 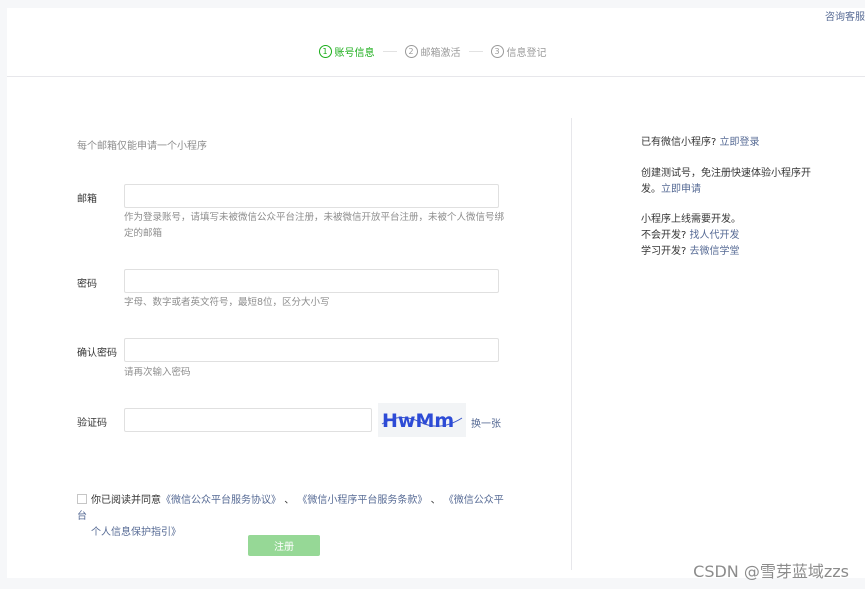 I want to click on confirm-password-hint: 请再次输入密码, so click(x=157, y=372).